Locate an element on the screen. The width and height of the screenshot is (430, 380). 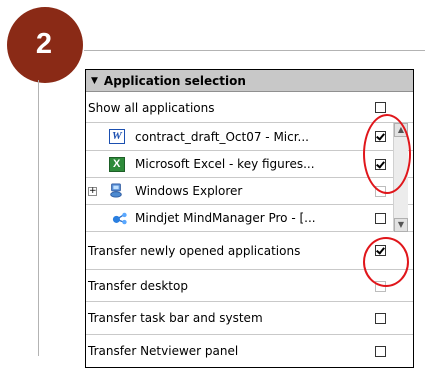
show-all-applications-checkbox is located at coordinates (380, 107).